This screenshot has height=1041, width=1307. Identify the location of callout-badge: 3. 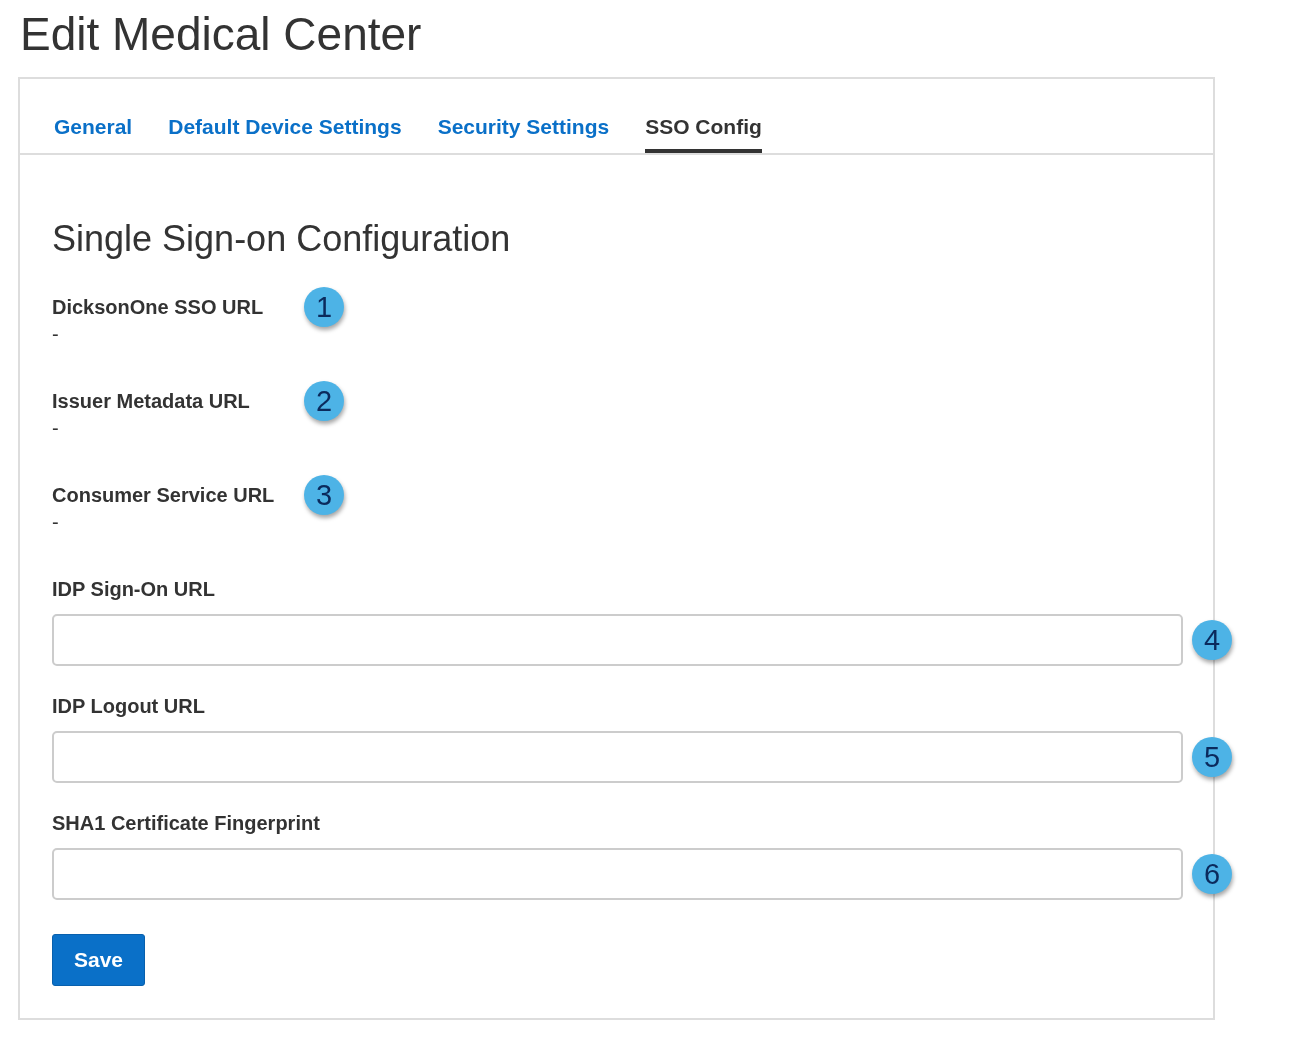
(324, 495).